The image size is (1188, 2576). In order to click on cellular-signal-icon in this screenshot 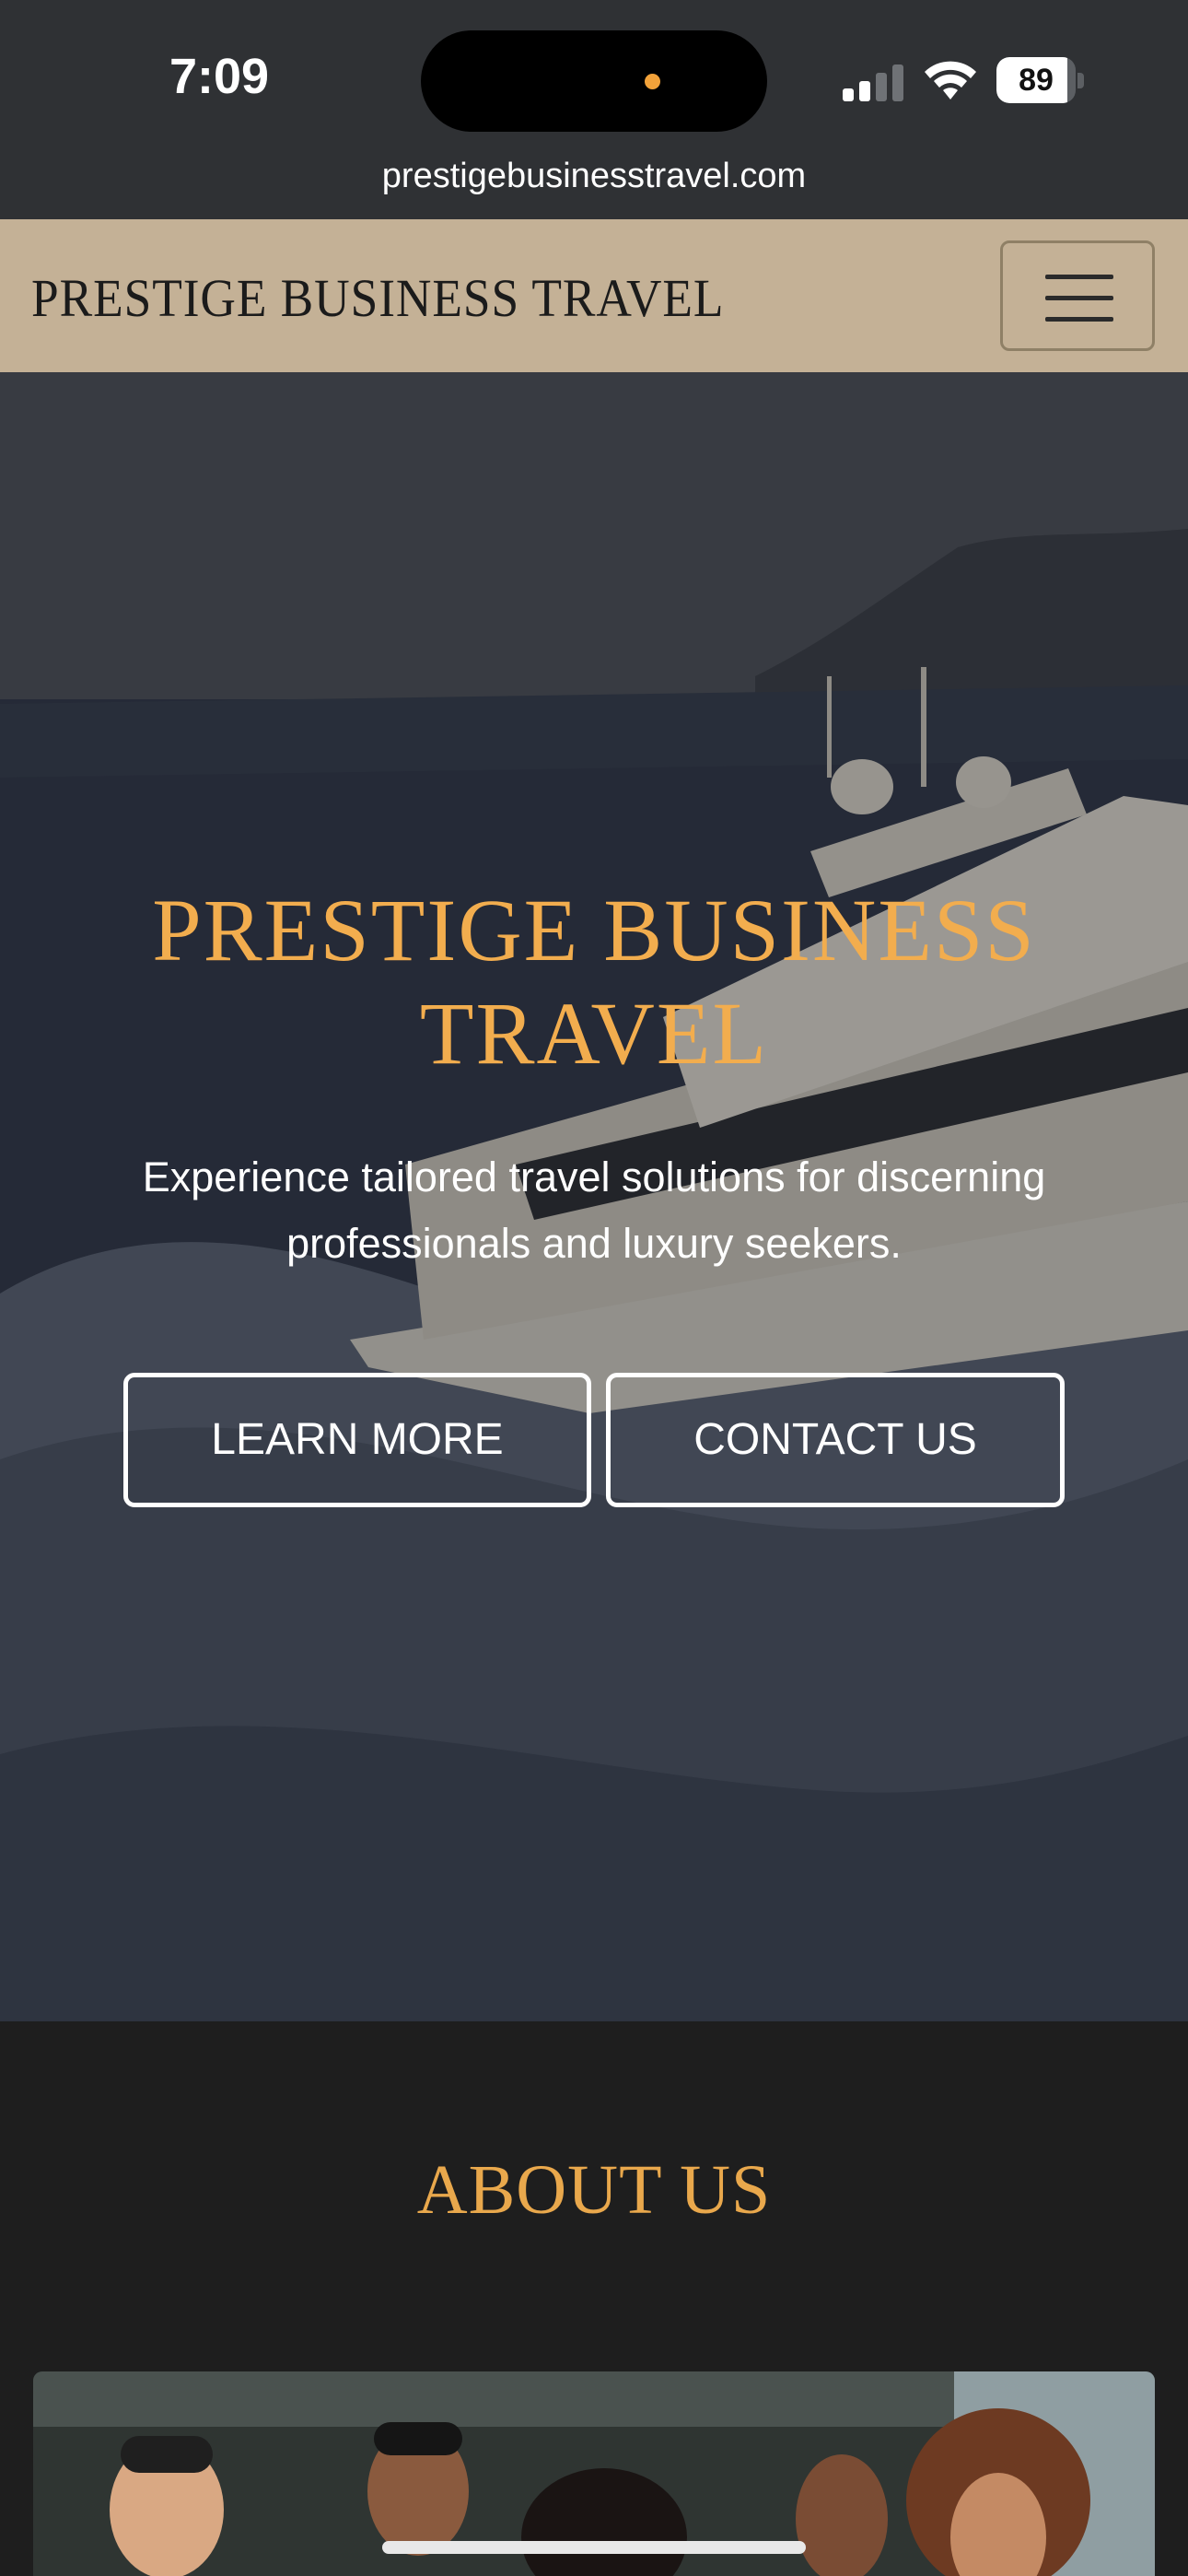, I will do `click(873, 82)`.